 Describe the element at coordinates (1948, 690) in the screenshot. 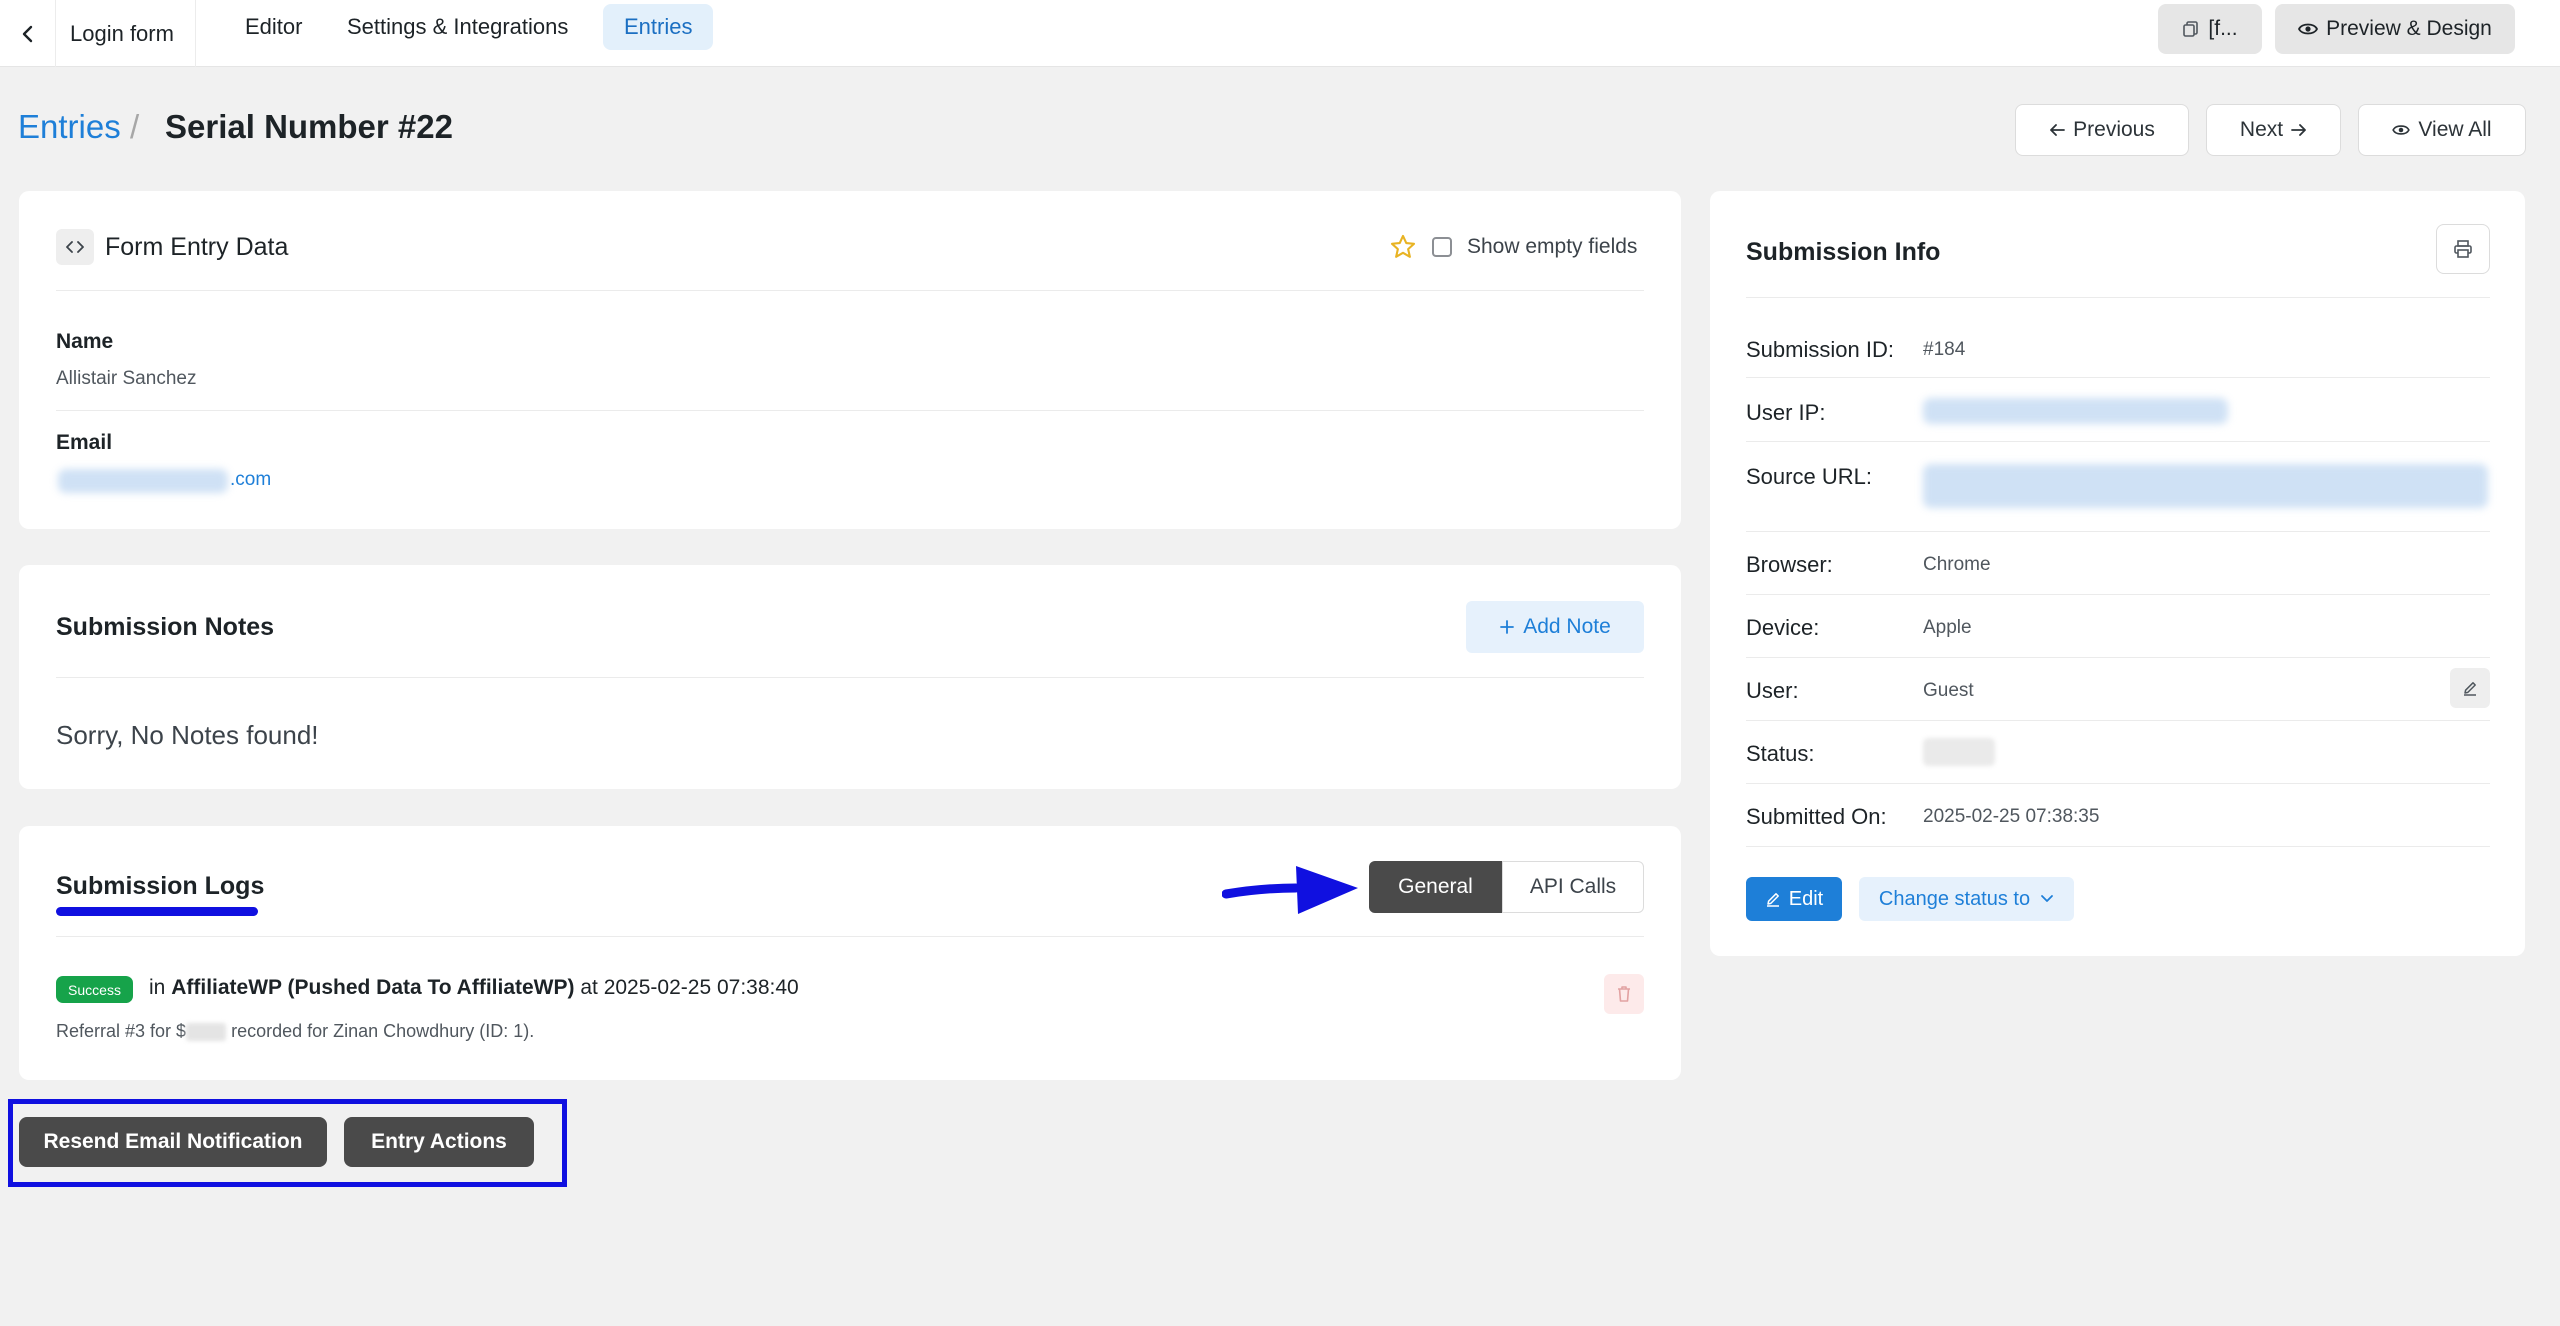

I see `info-value-user: Guest` at that location.